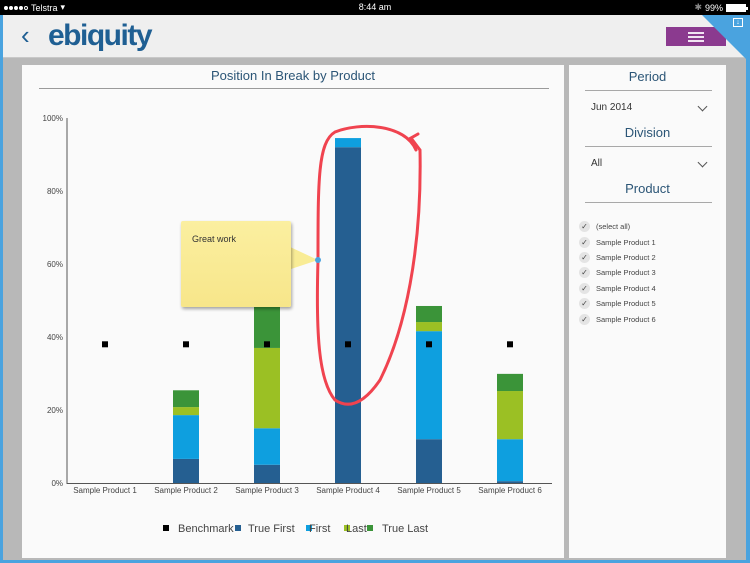  What do you see at coordinates (55, 337) in the screenshot?
I see `y-tick-label: 40%` at bounding box center [55, 337].